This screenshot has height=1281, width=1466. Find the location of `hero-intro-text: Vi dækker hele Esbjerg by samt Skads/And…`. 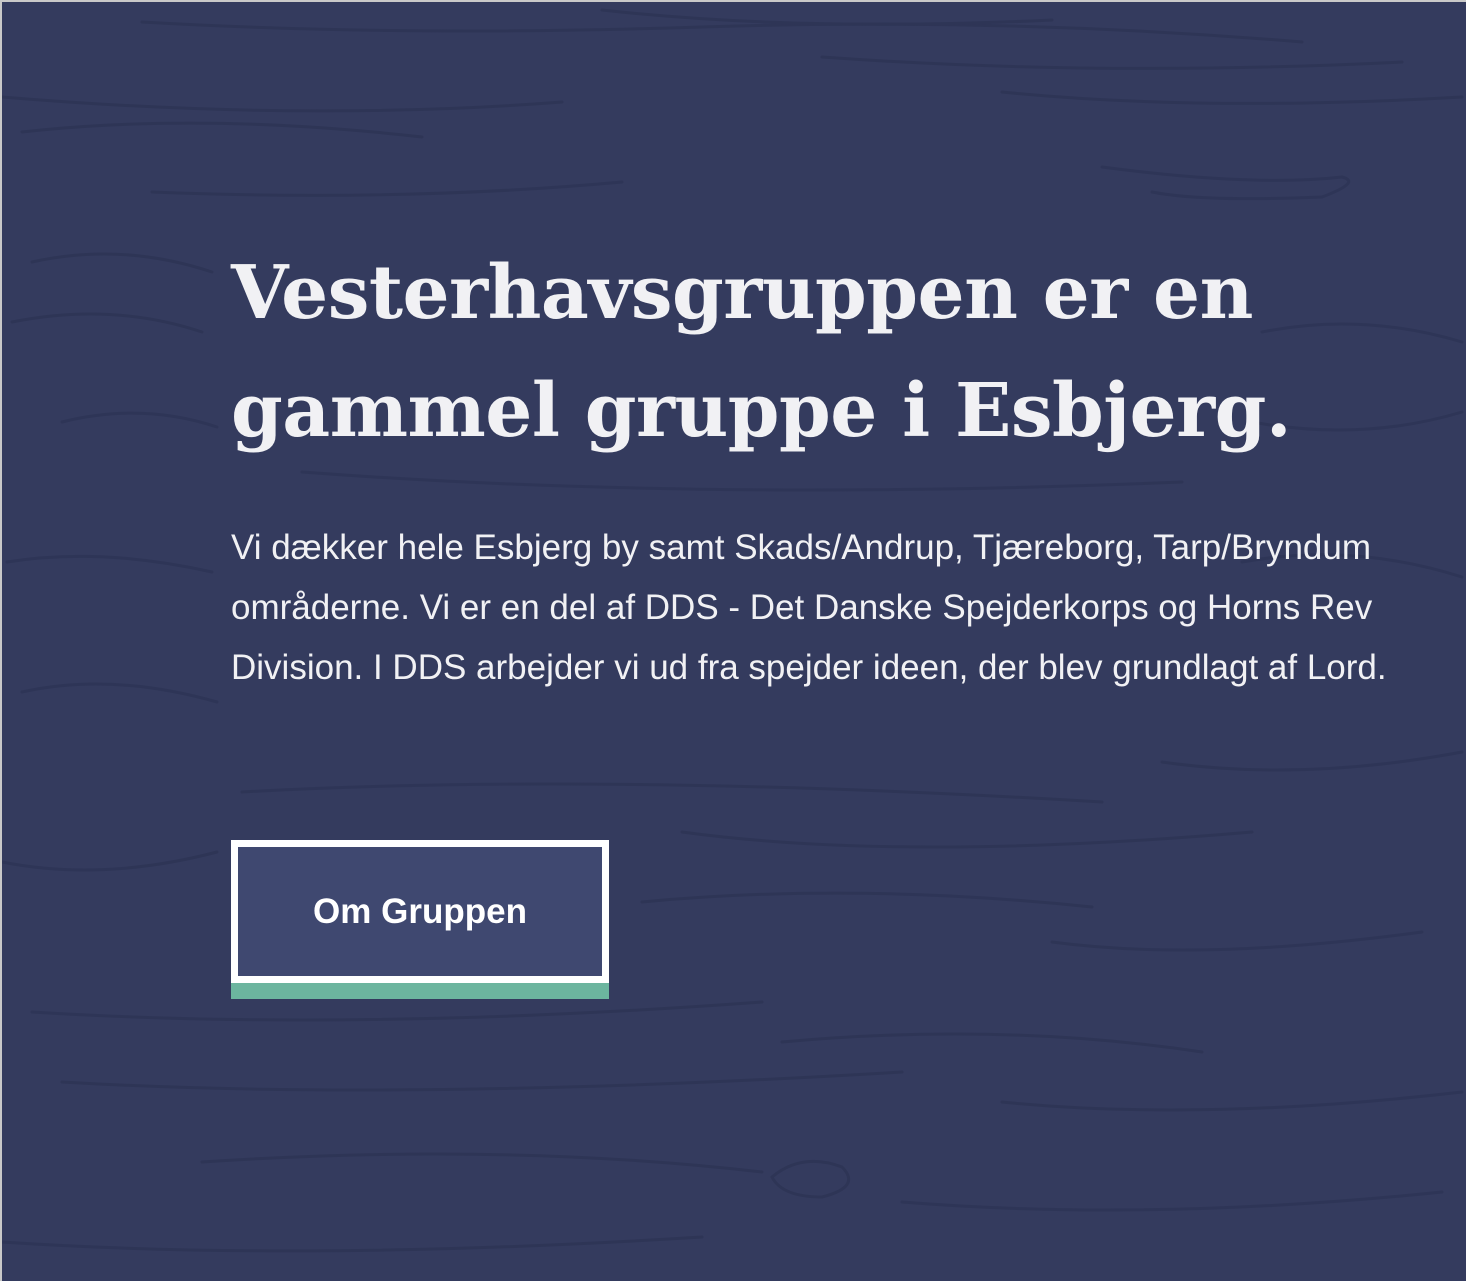

hero-intro-text: Vi dækker hele Esbjerg by samt Skads/And… is located at coordinates (809, 607).